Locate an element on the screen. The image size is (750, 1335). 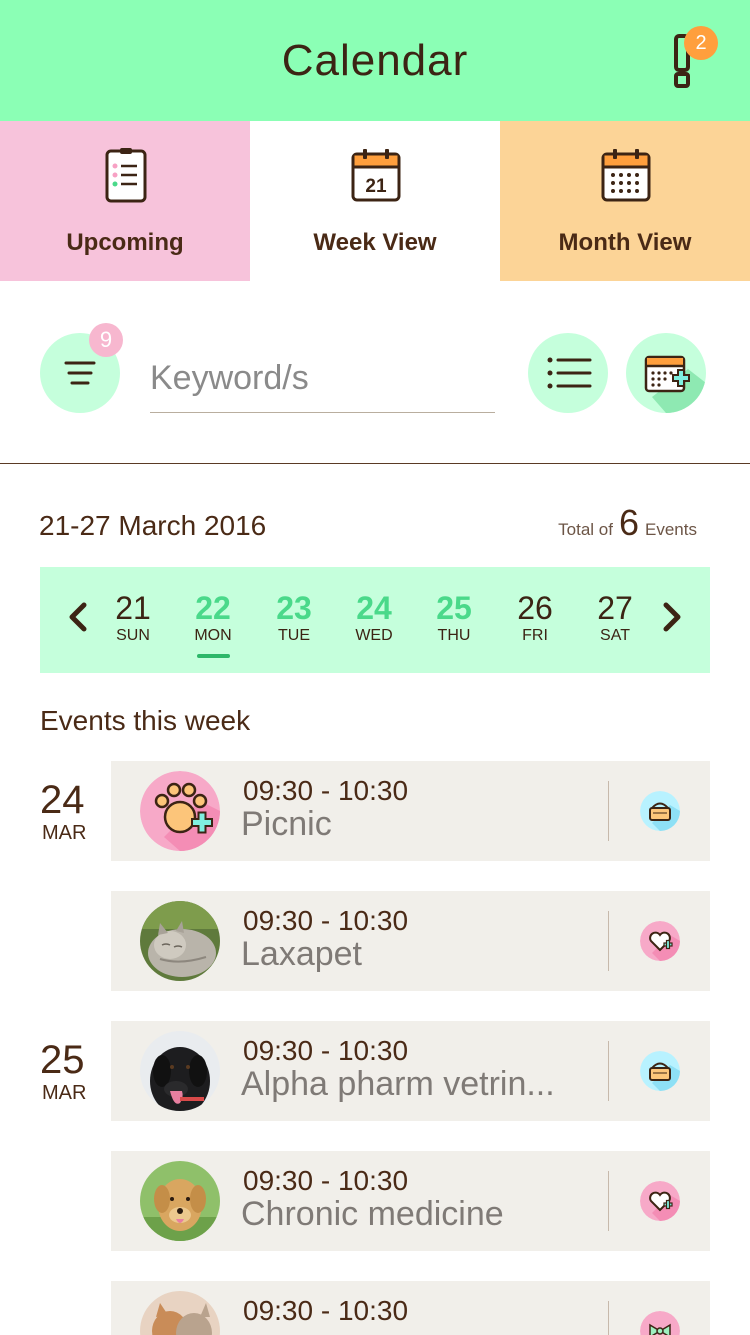
tab-month-view: Month View is located at coordinates (625, 201).